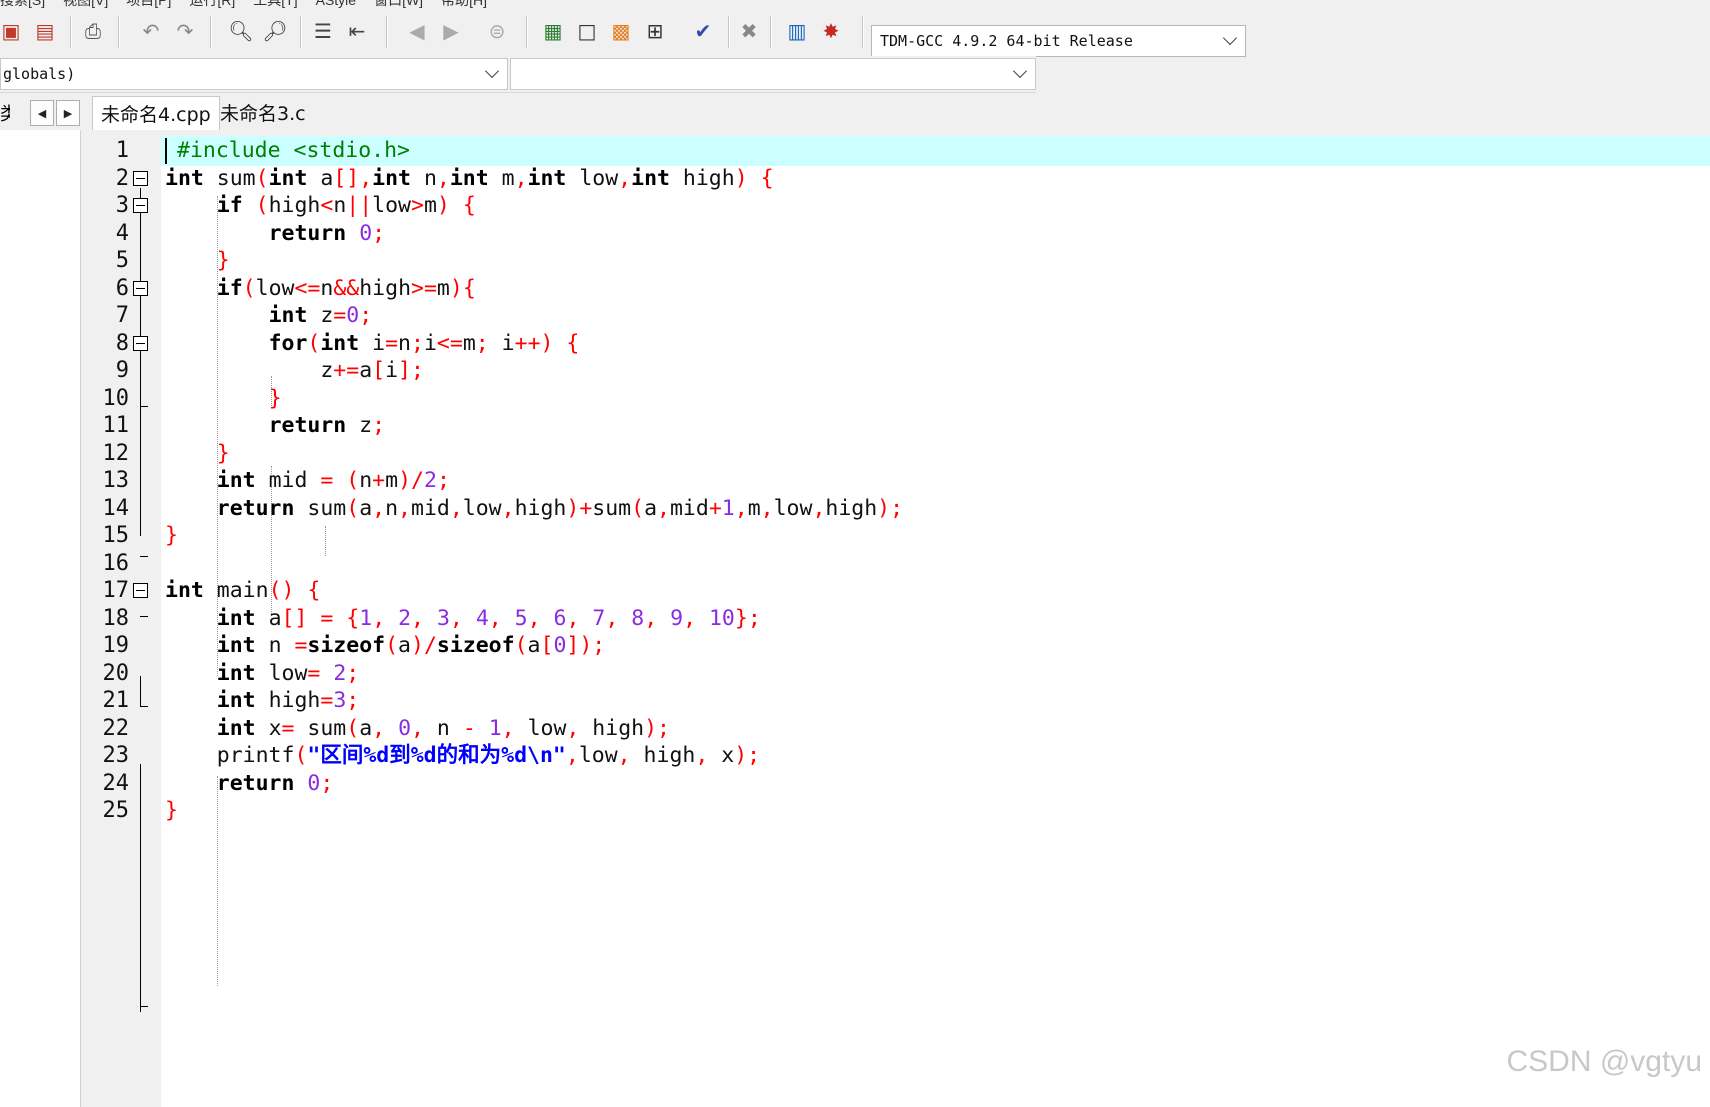 The image size is (1710, 1107). What do you see at coordinates (122, 260) in the screenshot?
I see `line-number: 5` at bounding box center [122, 260].